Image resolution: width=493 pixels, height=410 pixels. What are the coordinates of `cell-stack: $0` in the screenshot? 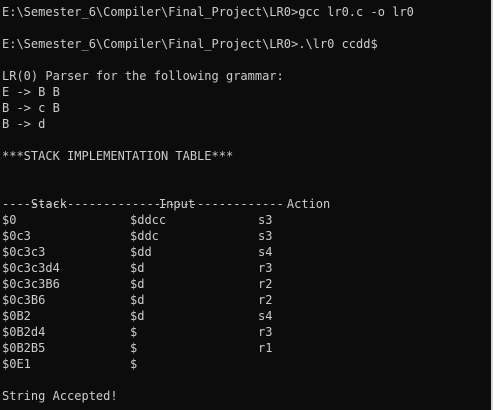 It's located at (9, 220).